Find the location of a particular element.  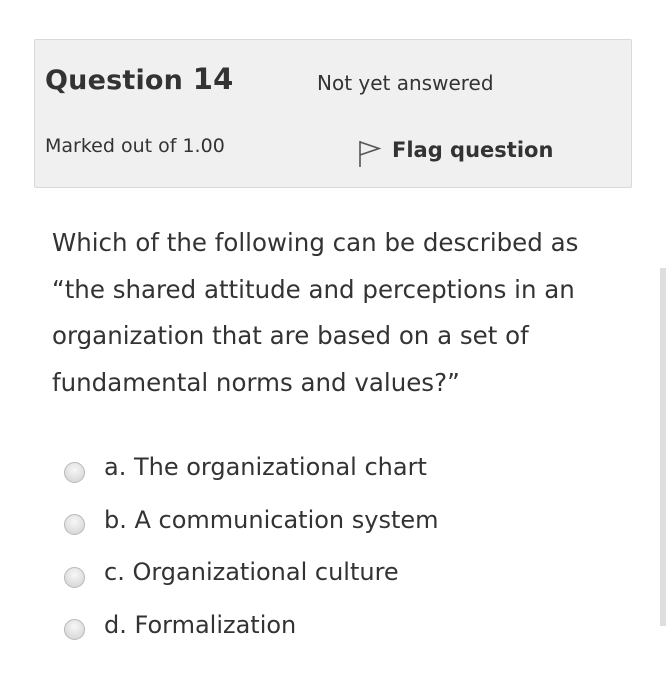

flag-icon is located at coordinates (370, 154).